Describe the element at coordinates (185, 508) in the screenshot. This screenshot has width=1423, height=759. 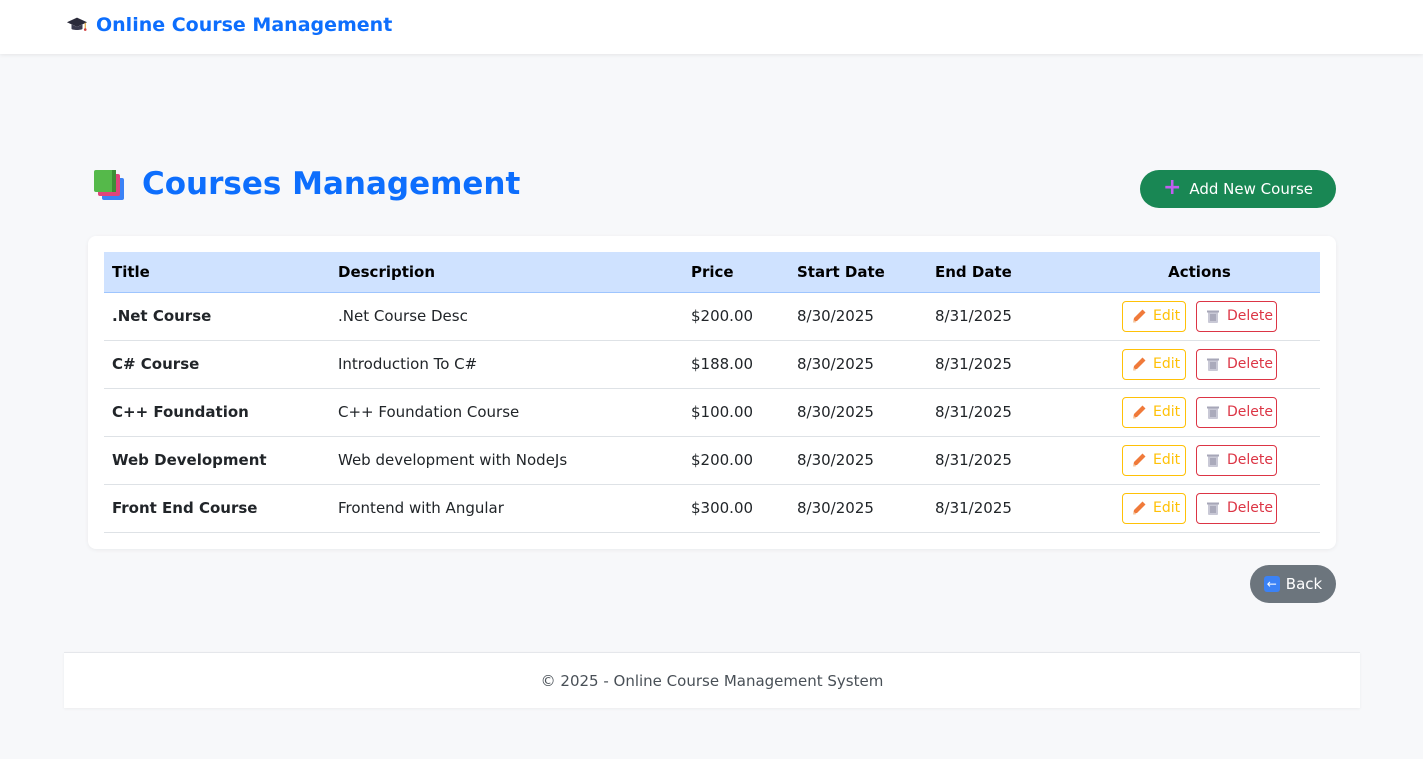
I see `cell-title: Front End Course` at that location.